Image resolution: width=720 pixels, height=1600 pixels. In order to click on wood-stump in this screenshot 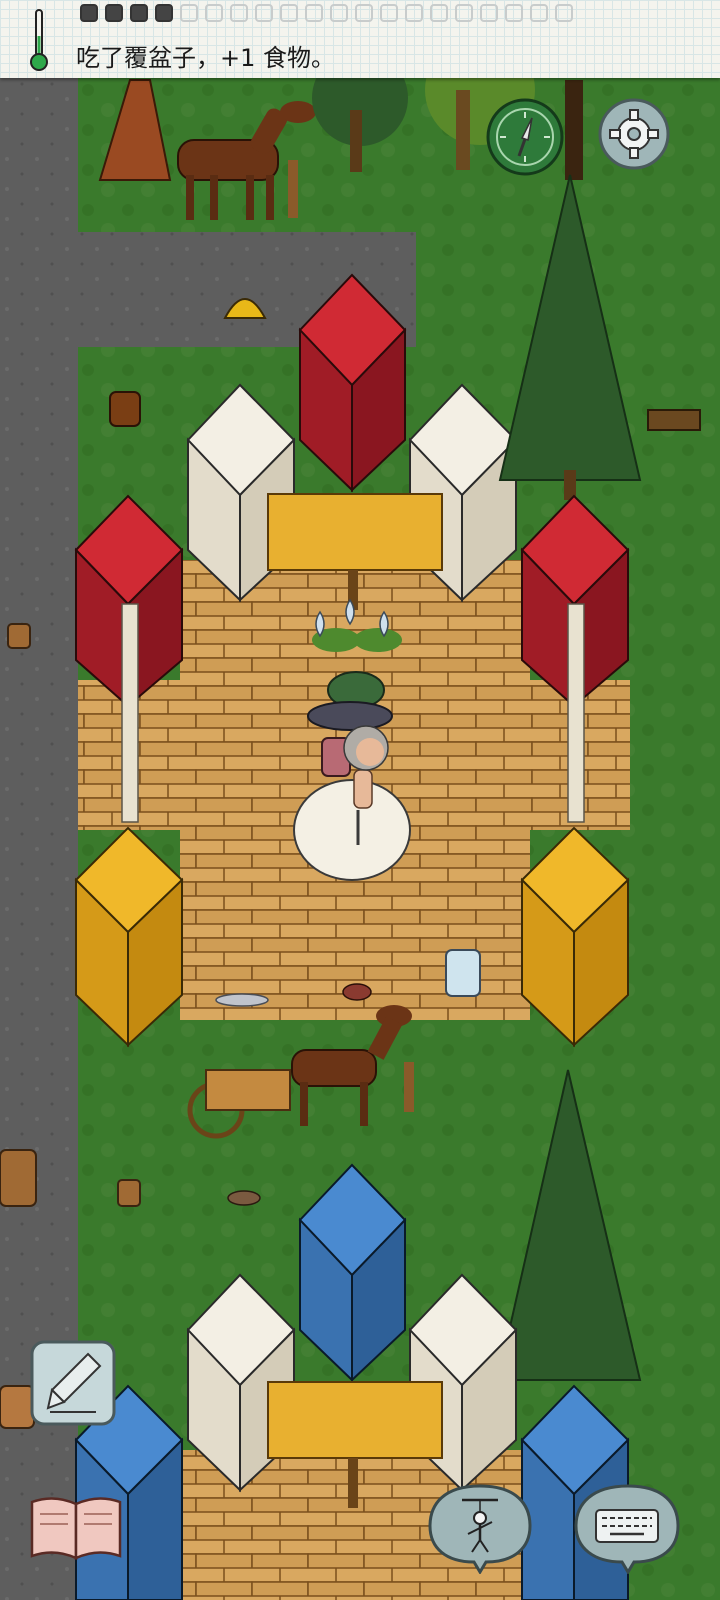, I will do `click(125, 409)`.